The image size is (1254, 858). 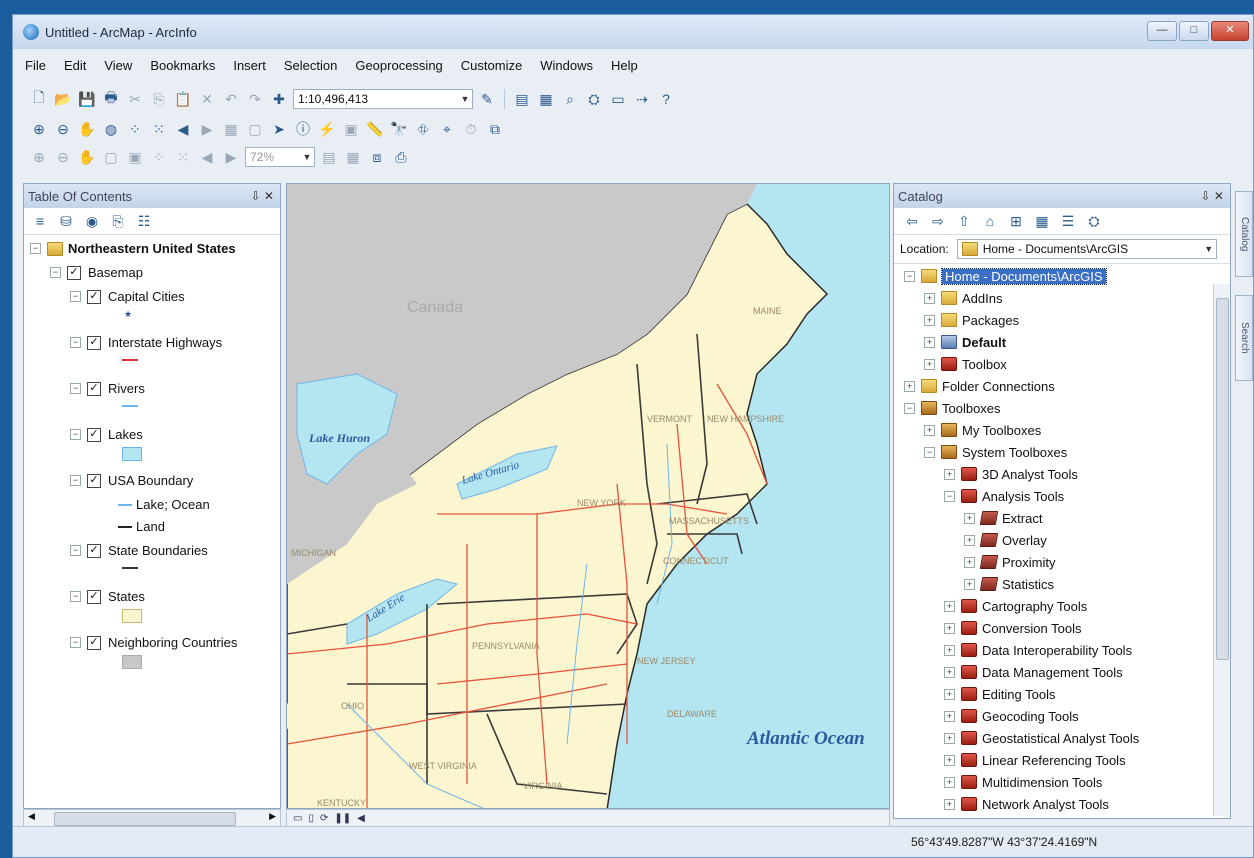 What do you see at coordinates (303, 129) in the screenshot?
I see `identify-icon: ⓘ` at bounding box center [303, 129].